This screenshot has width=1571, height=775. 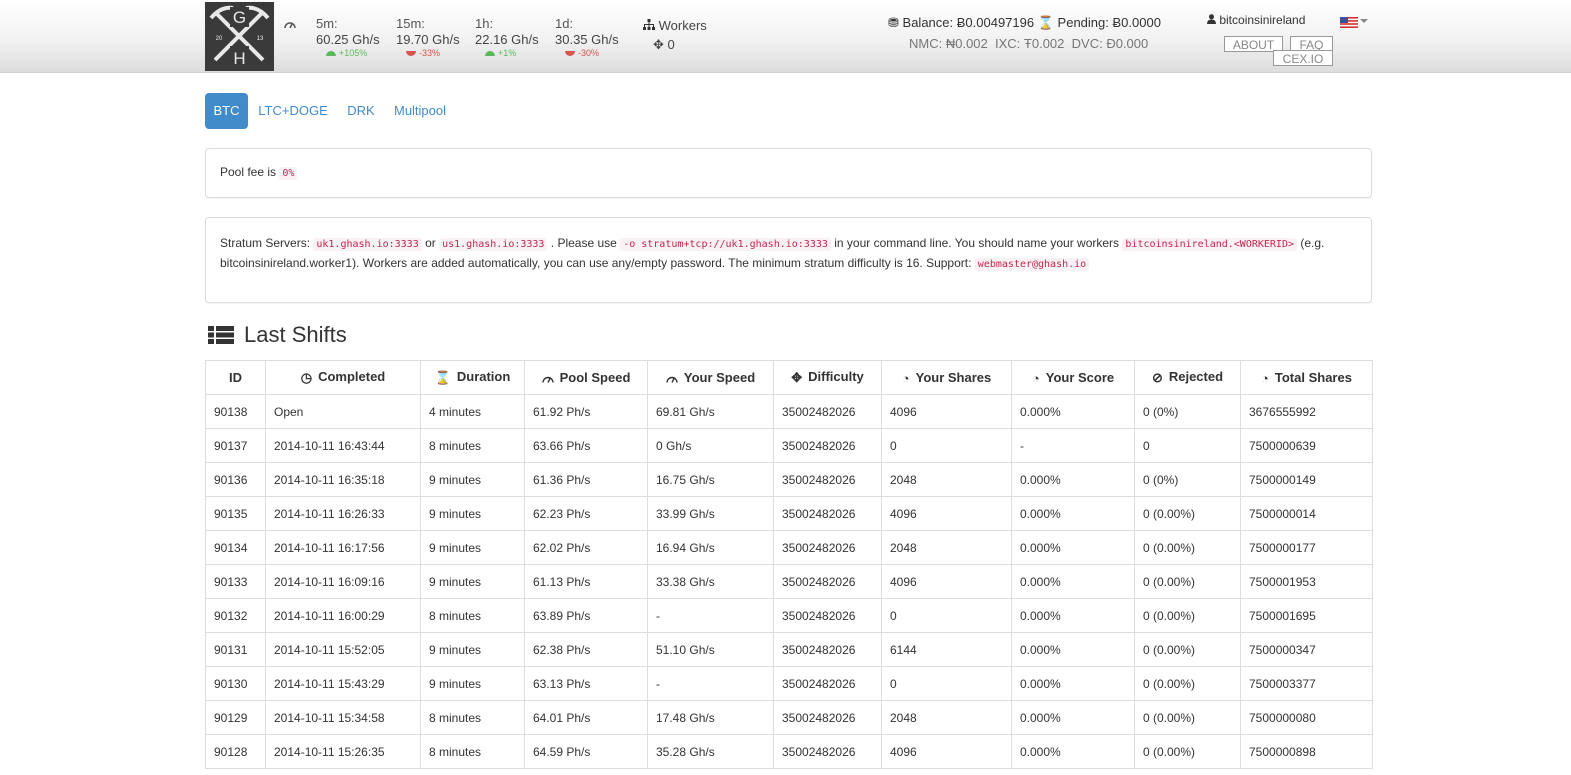 I want to click on tab-multipool: Multipool, so click(x=420, y=111).